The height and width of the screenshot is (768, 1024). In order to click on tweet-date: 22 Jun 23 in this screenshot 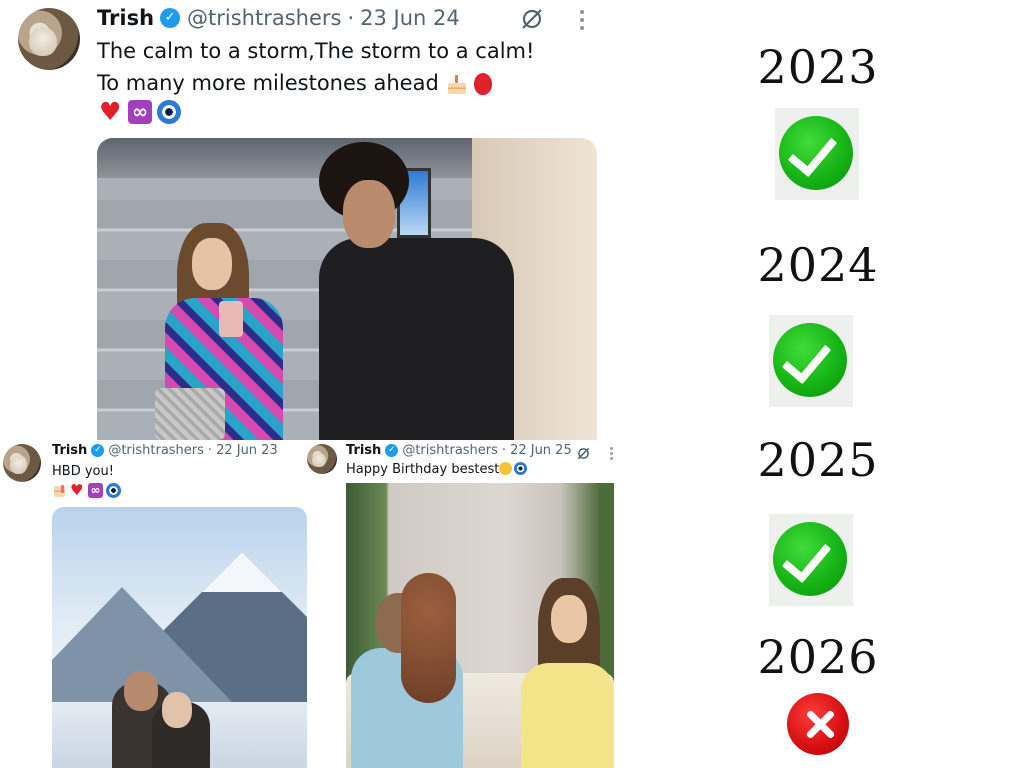, I will do `click(247, 450)`.